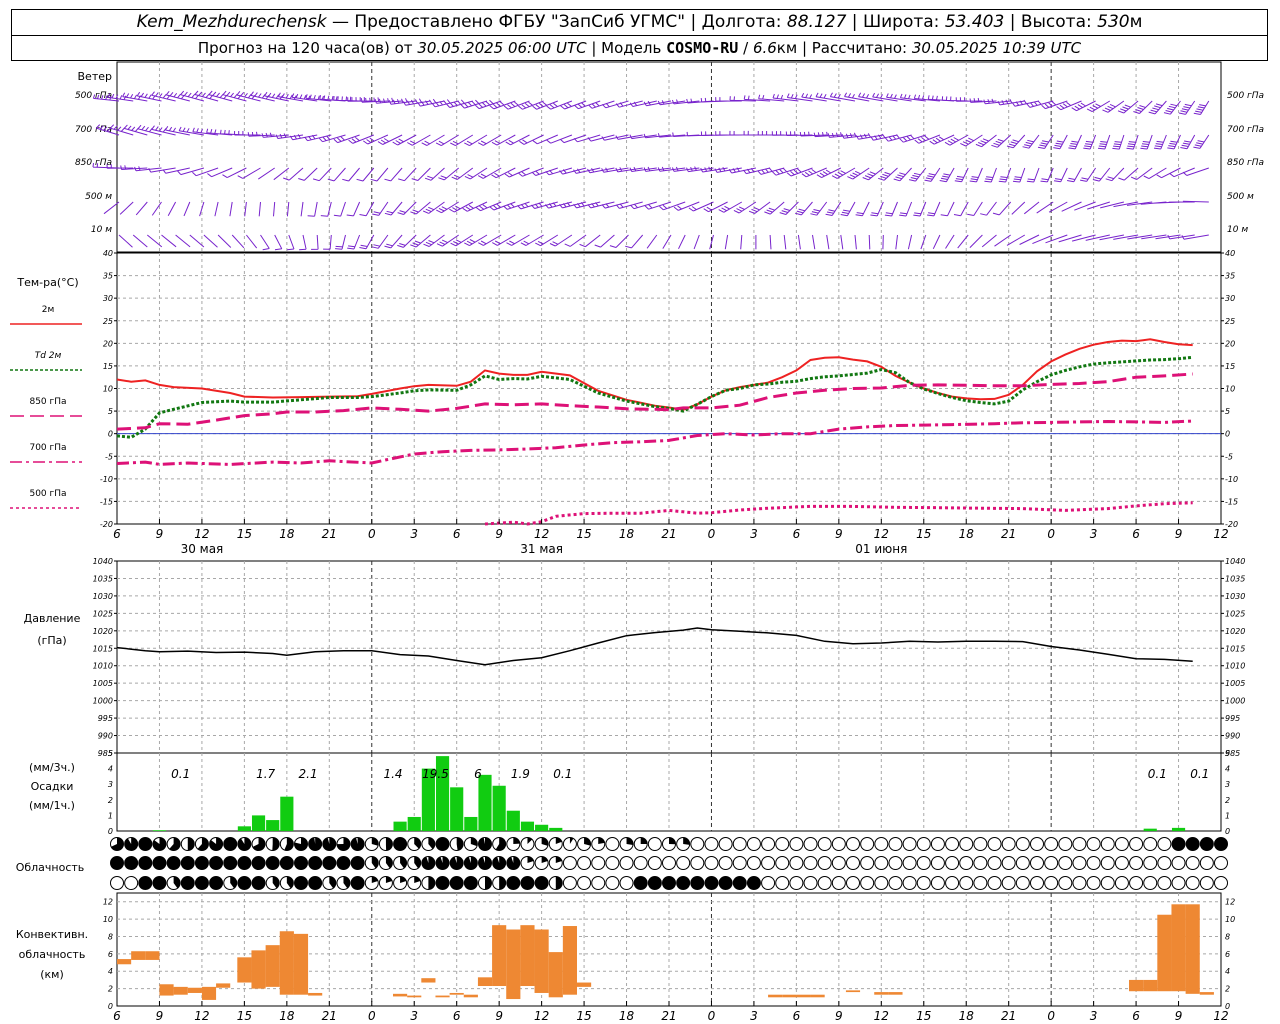  Describe the element at coordinates (923, 1016) in the screenshot. I see `conv-axis-xtick-label: 15` at that location.